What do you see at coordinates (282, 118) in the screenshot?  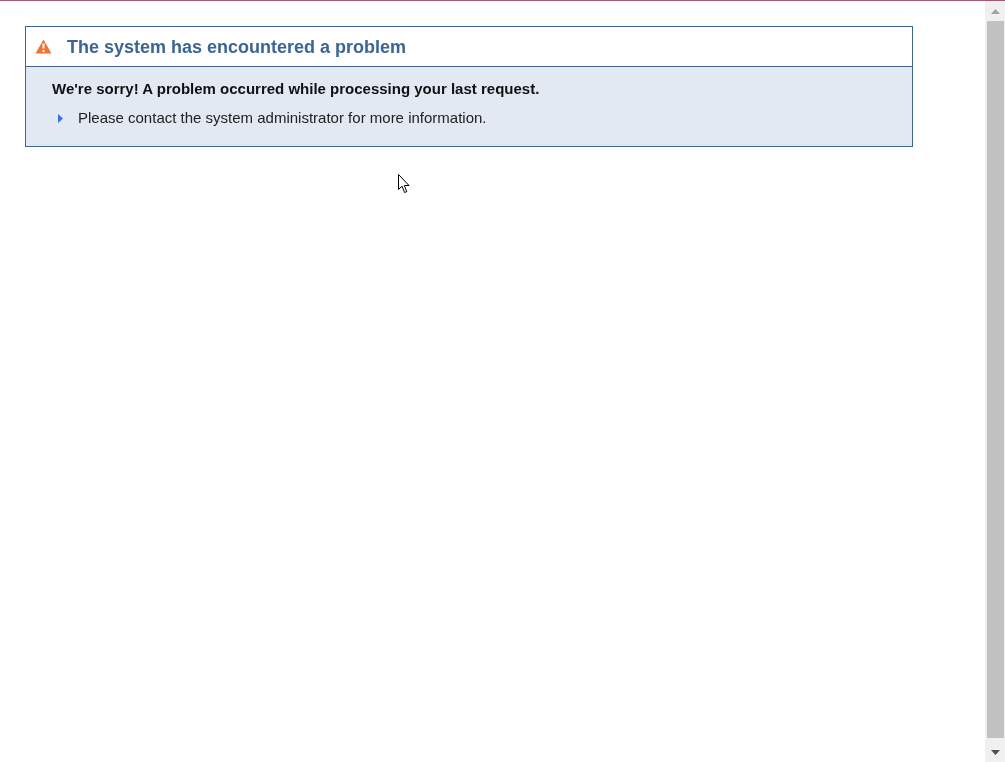 I see `detail-text: Please contact the system administrator for more information.` at bounding box center [282, 118].